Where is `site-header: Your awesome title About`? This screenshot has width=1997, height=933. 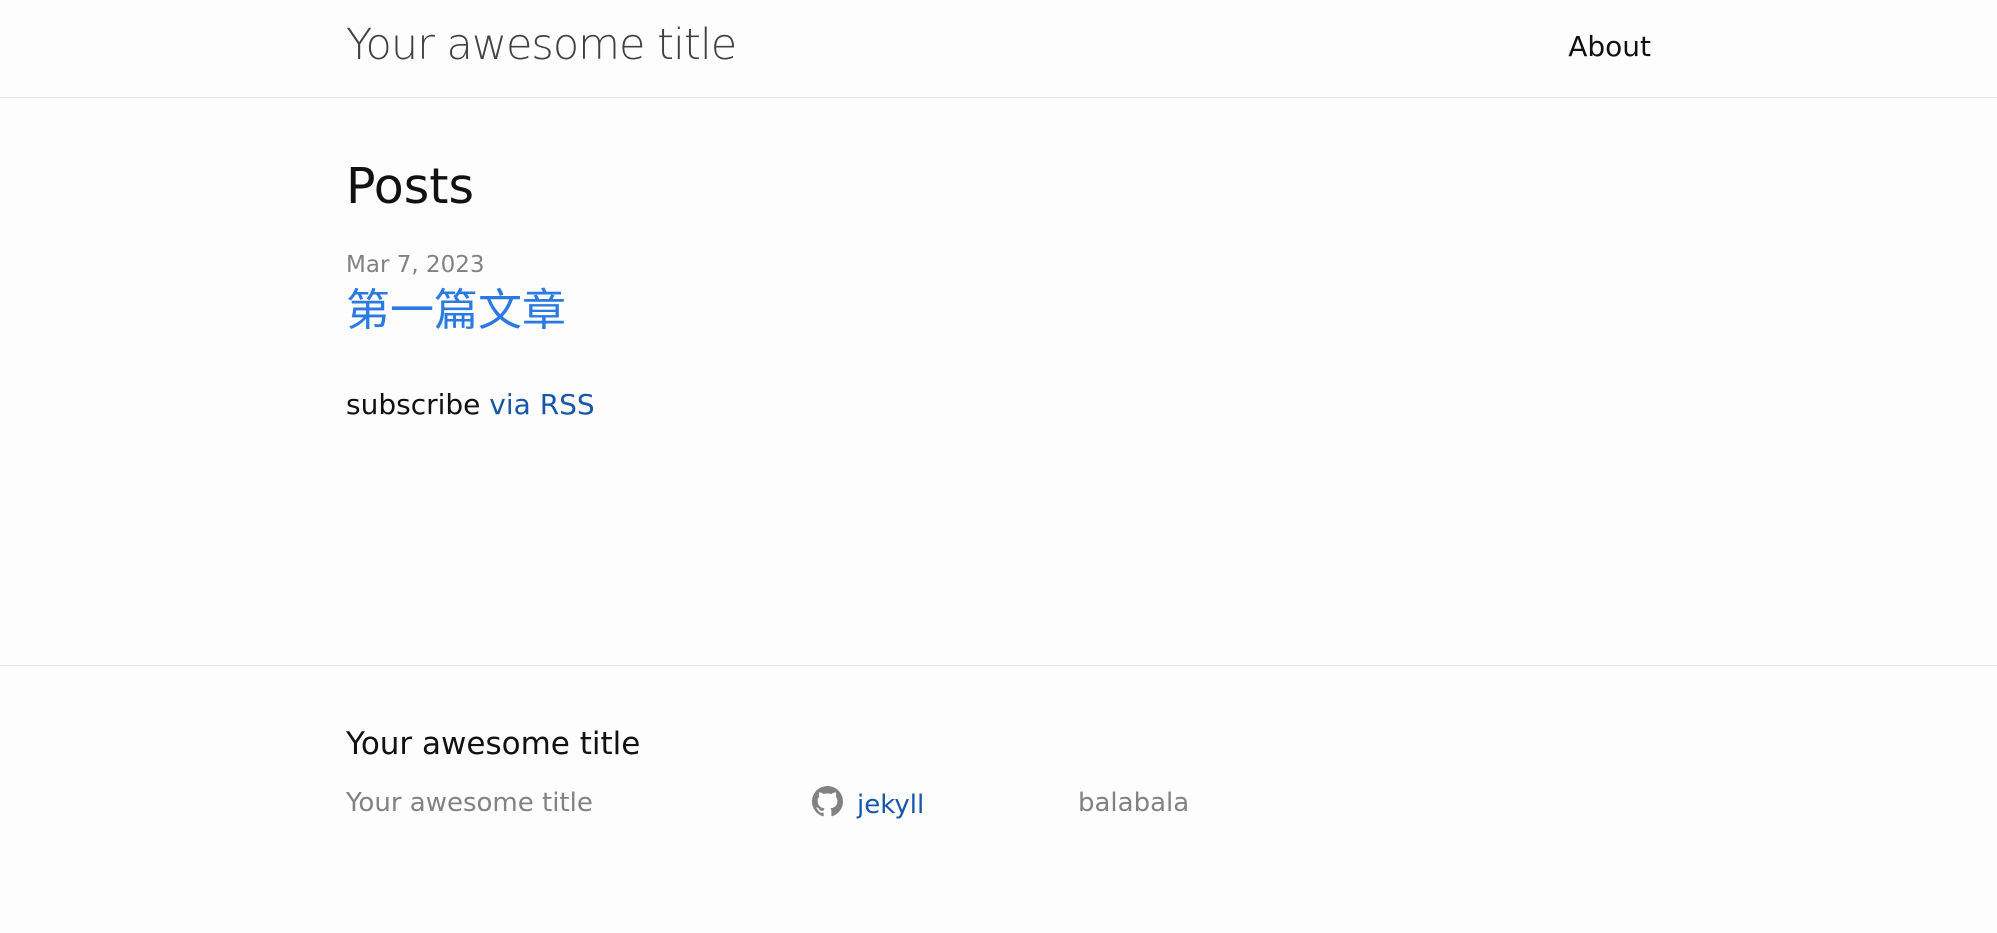
site-header: Your awesome title About is located at coordinates (998, 49).